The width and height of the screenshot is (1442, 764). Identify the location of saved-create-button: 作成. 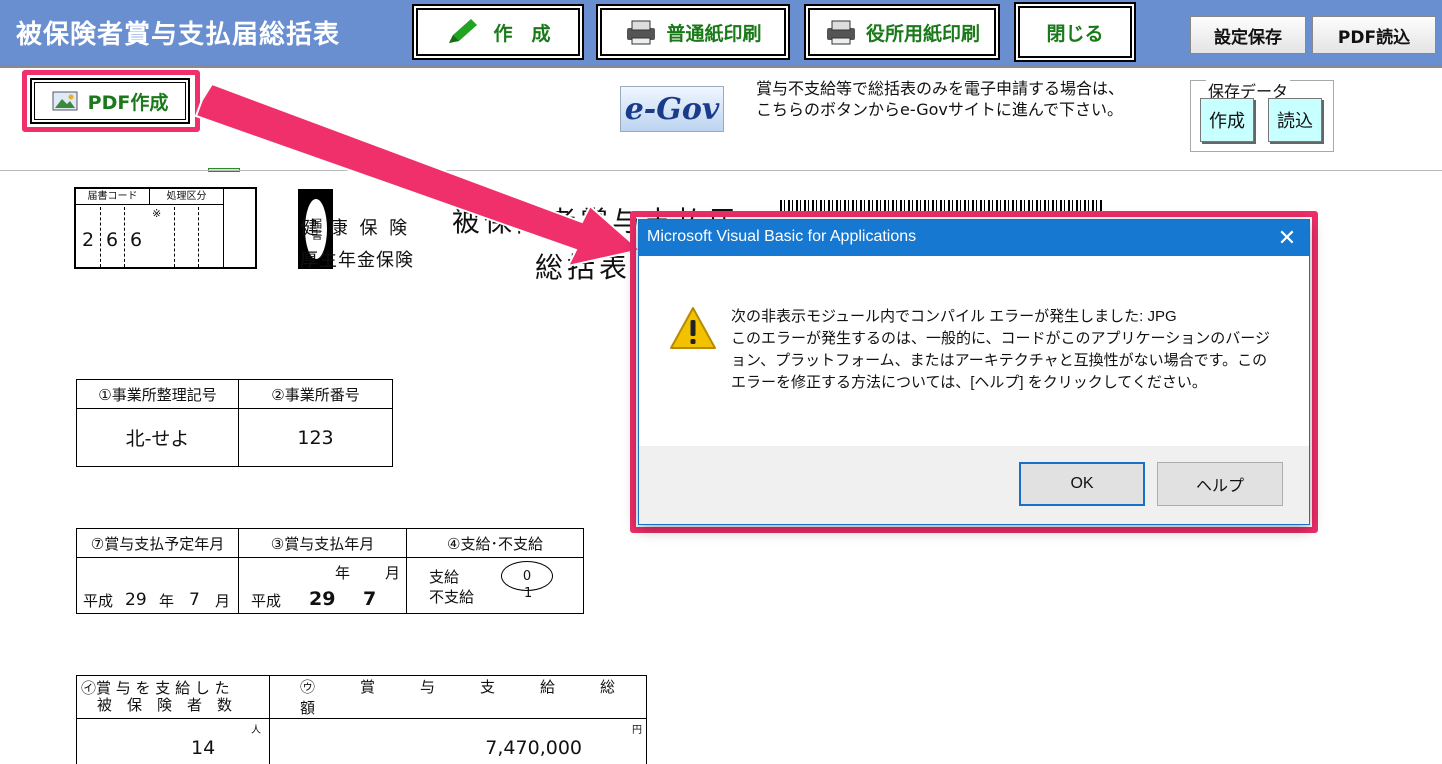
(1227, 120).